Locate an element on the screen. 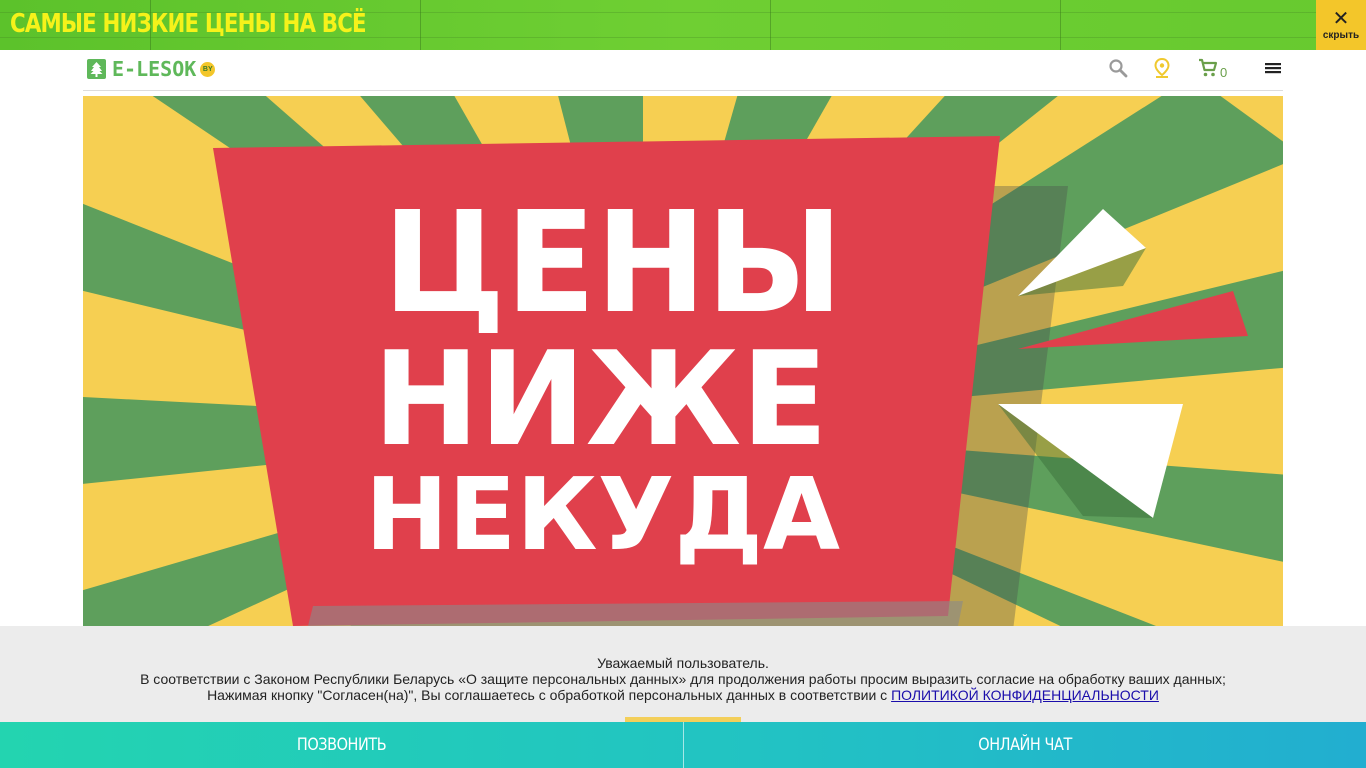 Image resolution: width=1366 pixels, height=768 pixels. online-chat-label: ОНЛАЙН ЧАТ is located at coordinates (1024, 745).